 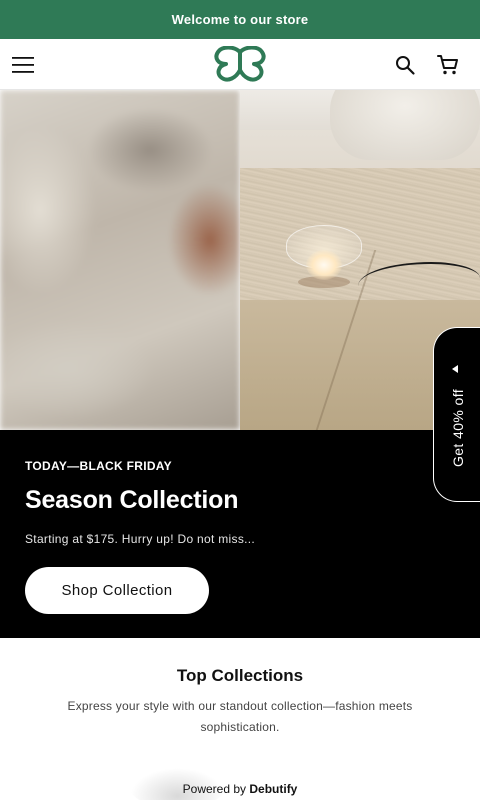 What do you see at coordinates (405, 125) in the screenshot?
I see `stool-shape` at bounding box center [405, 125].